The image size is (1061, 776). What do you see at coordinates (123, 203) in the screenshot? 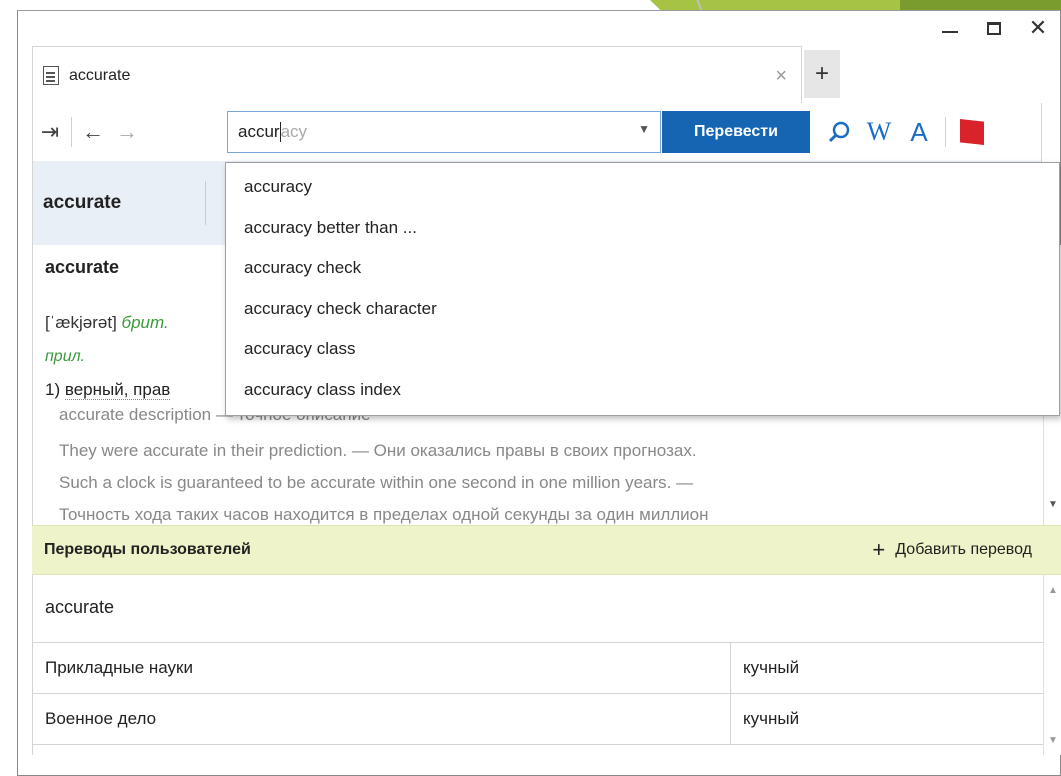
I see `word-tab-active: accurate` at bounding box center [123, 203].